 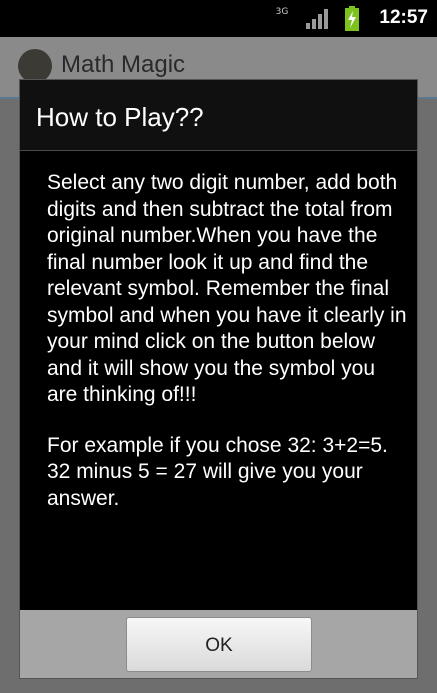 I want to click on dialog-title: How to Play??, so click(x=120, y=117).